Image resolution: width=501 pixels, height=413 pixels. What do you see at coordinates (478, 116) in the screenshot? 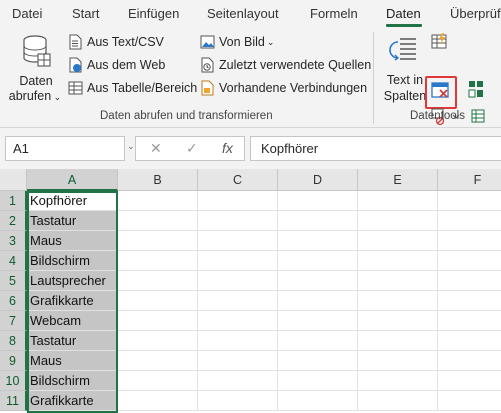
I see `data-model-icon` at bounding box center [478, 116].